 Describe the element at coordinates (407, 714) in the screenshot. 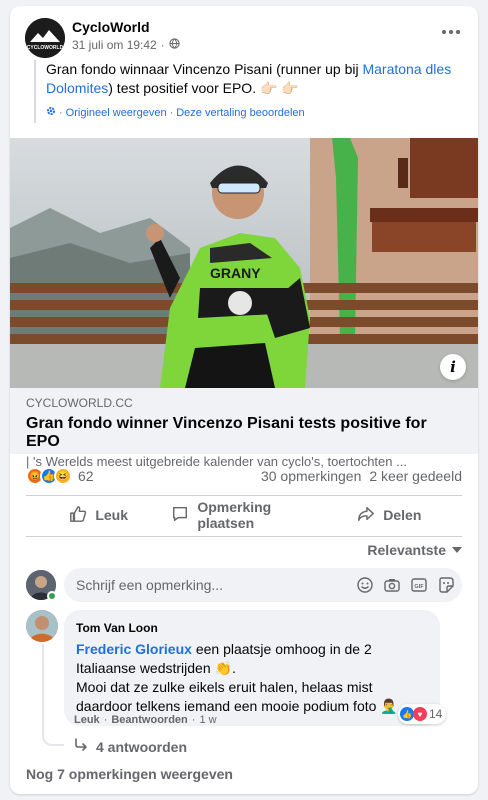

I see `like-icon: 👍` at that location.